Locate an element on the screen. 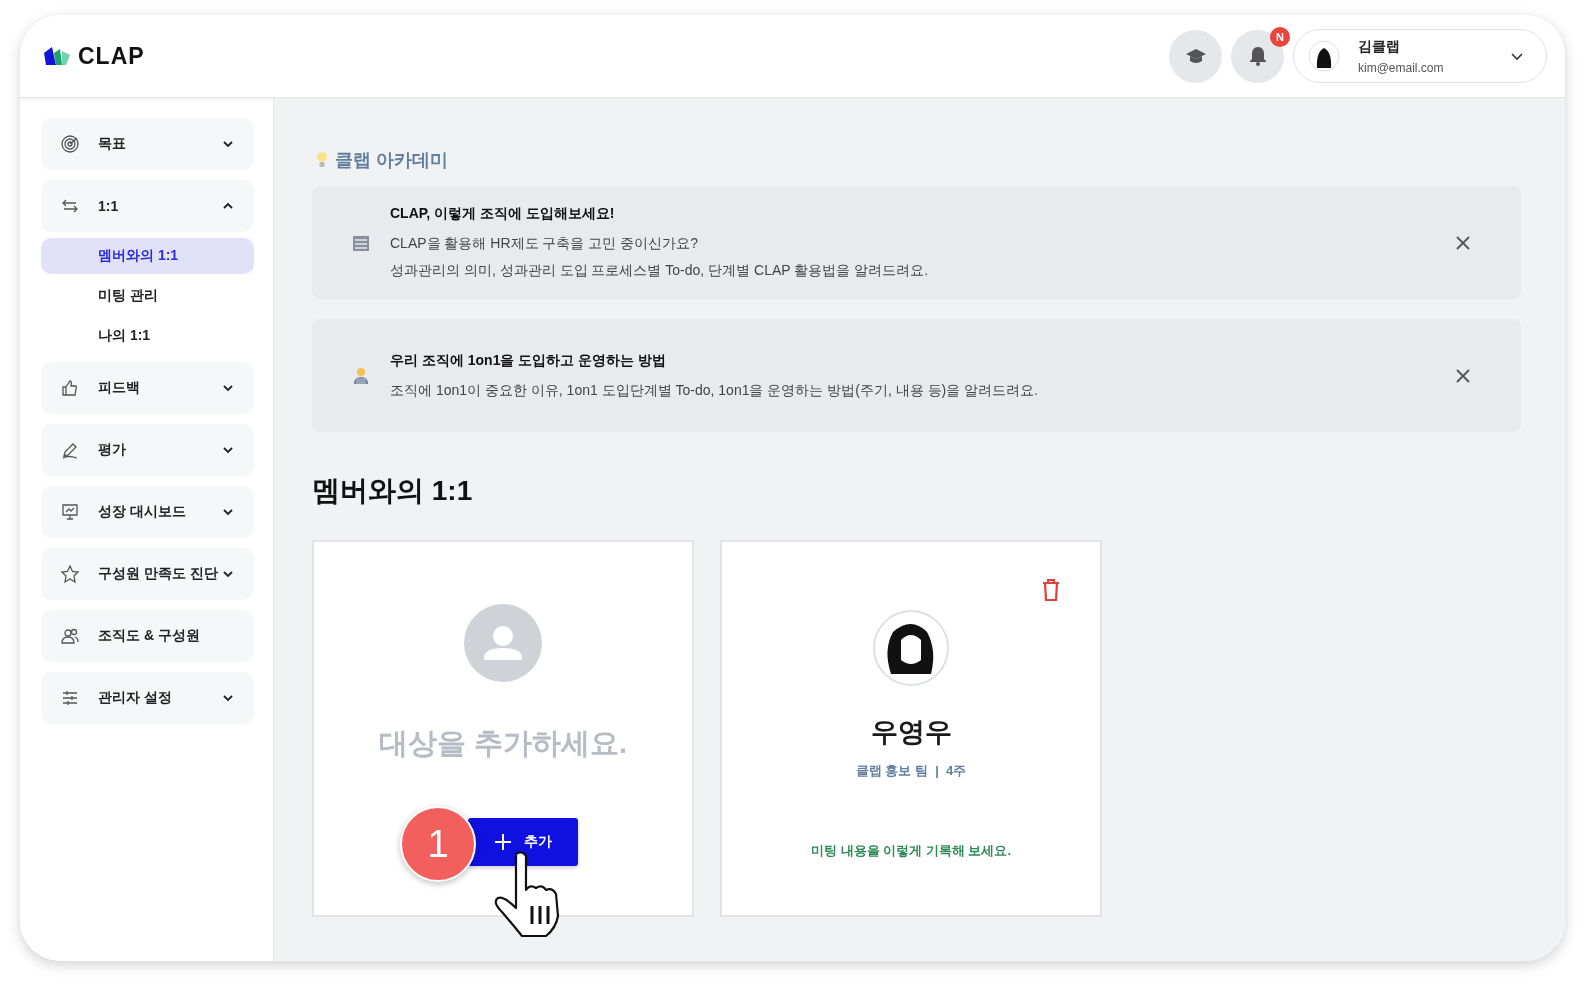 Image resolution: width=1586 pixels, height=987 pixels. graduation-cap-icon is located at coordinates (1195, 56).